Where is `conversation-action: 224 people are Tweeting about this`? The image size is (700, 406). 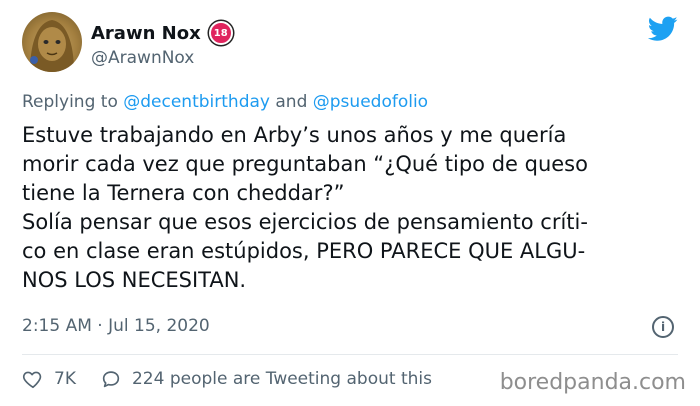
conversation-action: 224 people are Tweeting about this is located at coordinates (266, 379).